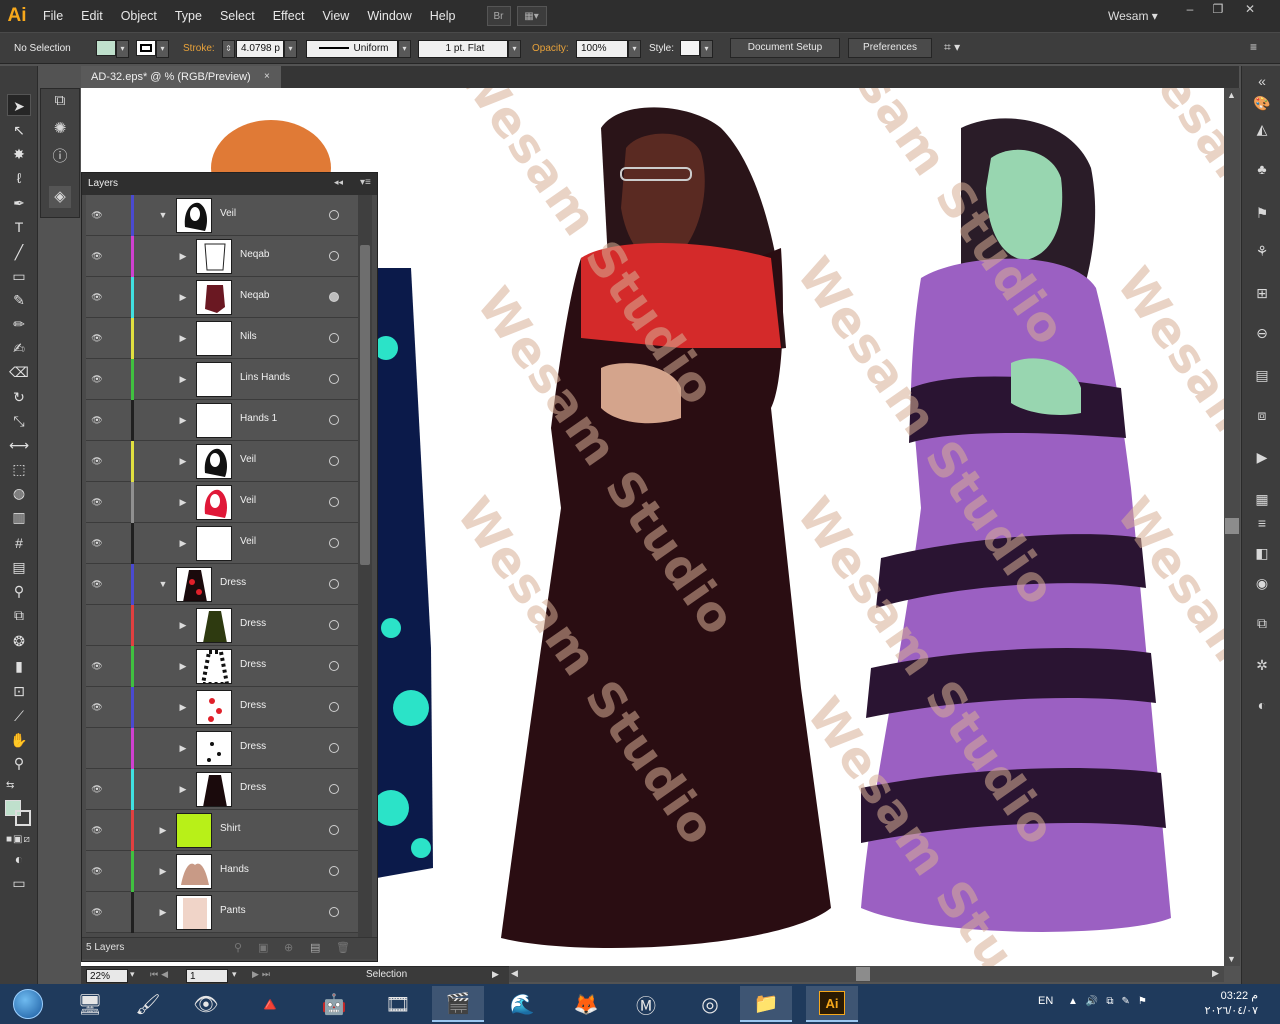  What do you see at coordinates (1253, 47) in the screenshot?
I see `panel-menu-icon: ≡` at bounding box center [1253, 47].